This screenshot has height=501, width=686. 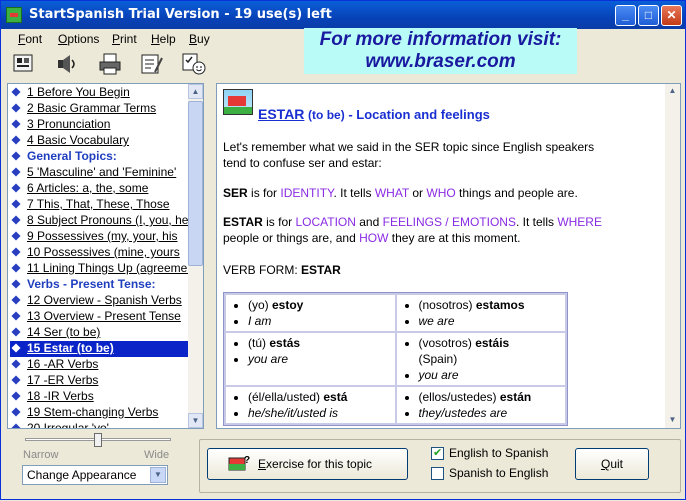 What do you see at coordinates (419, 114) in the screenshot?
I see `lesson-title-sub: - Location and feelings` at bounding box center [419, 114].